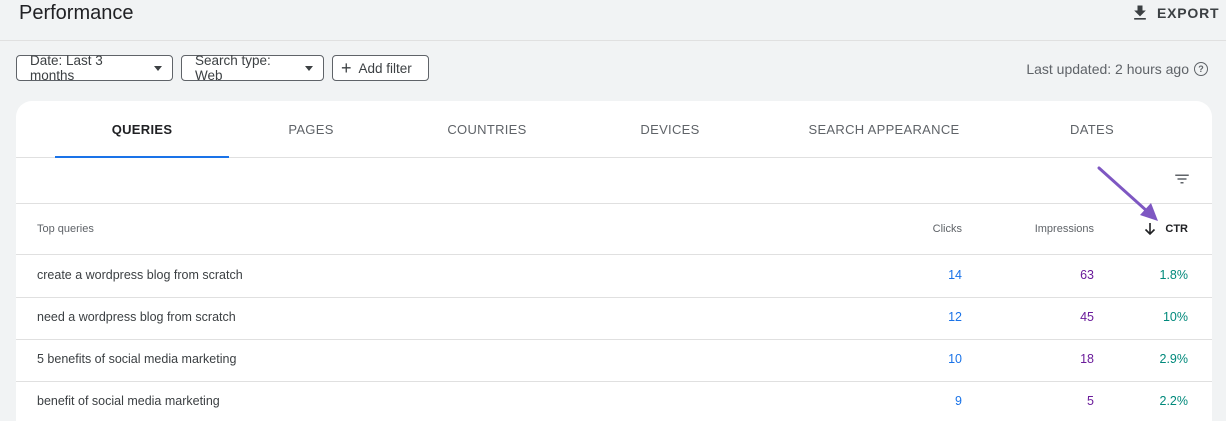  I want to click on last-updated: Last updated: 2 hours ago ?, so click(1117, 69).